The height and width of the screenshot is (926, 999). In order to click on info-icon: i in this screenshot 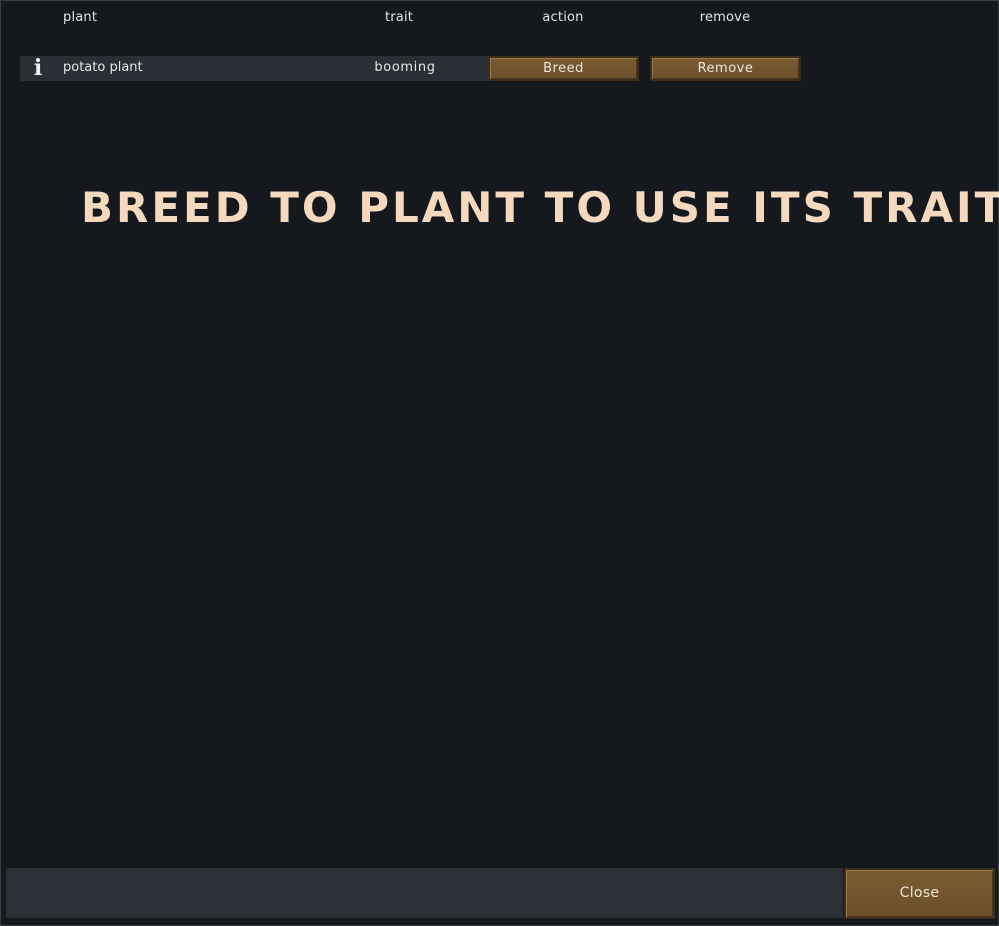, I will do `click(38, 68)`.